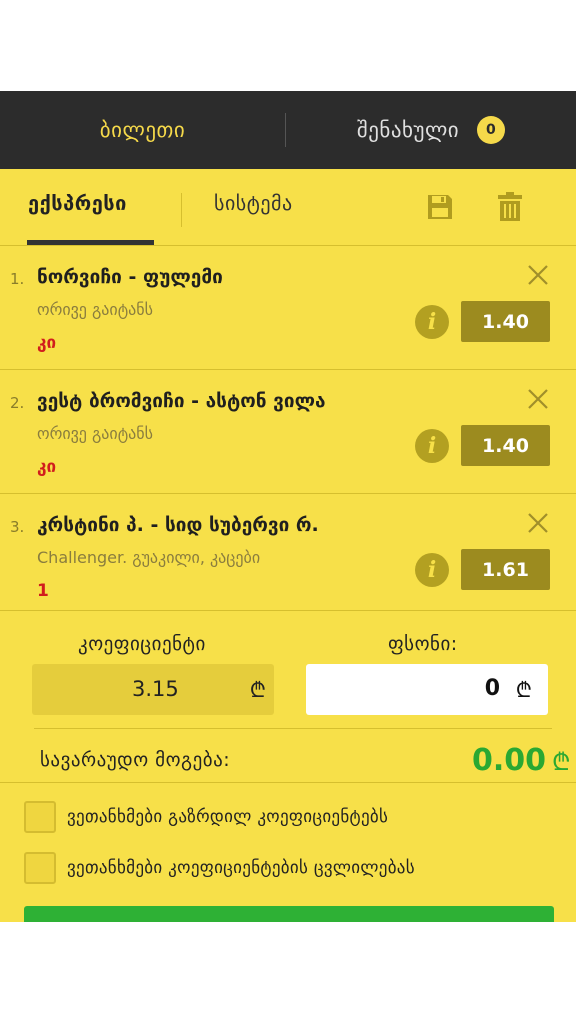 The image size is (576, 1024). What do you see at coordinates (181, 401) in the screenshot?
I see `bet-match-title: ვესტ ბრომვიჩი - ასტონ ვილა` at bounding box center [181, 401].